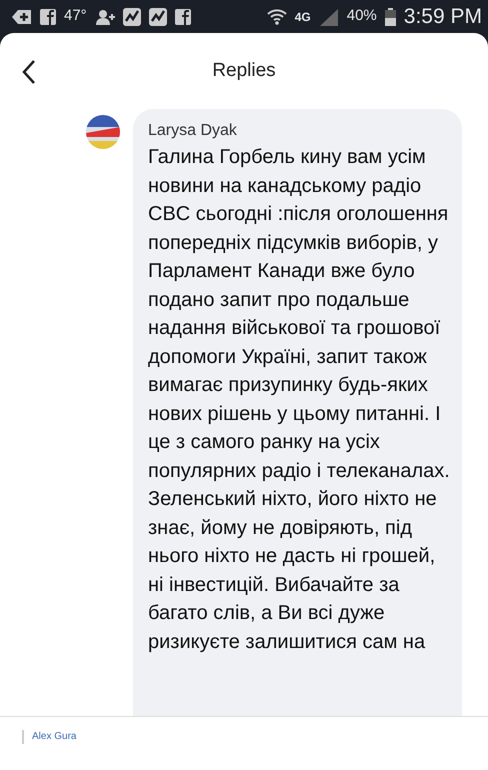 The height and width of the screenshot is (770, 488). What do you see at coordinates (75, 16) in the screenshot?
I see `temperature-text: 47°` at bounding box center [75, 16].